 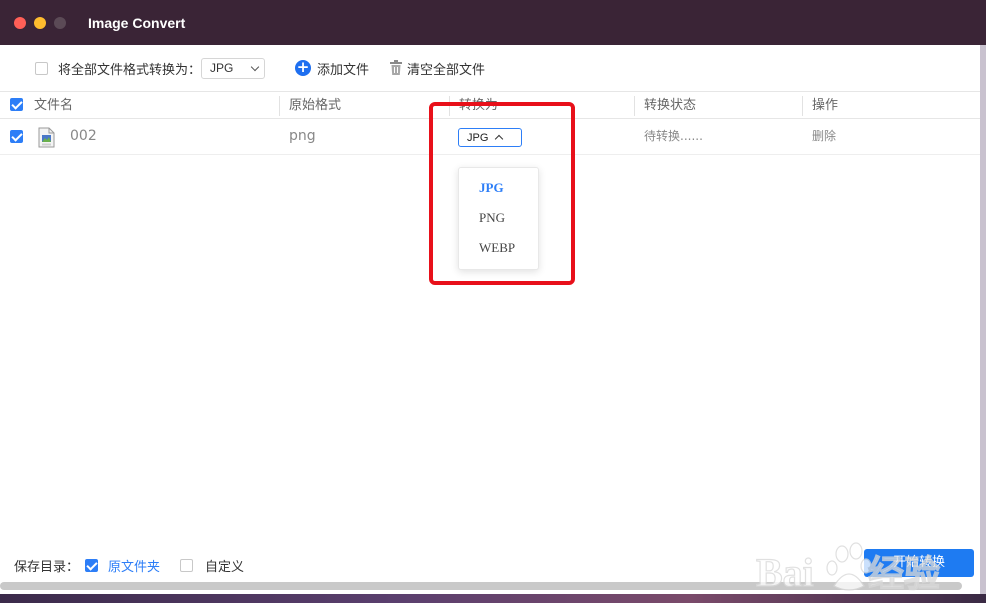 I want to click on original-folder-checkbox, so click(x=92, y=565).